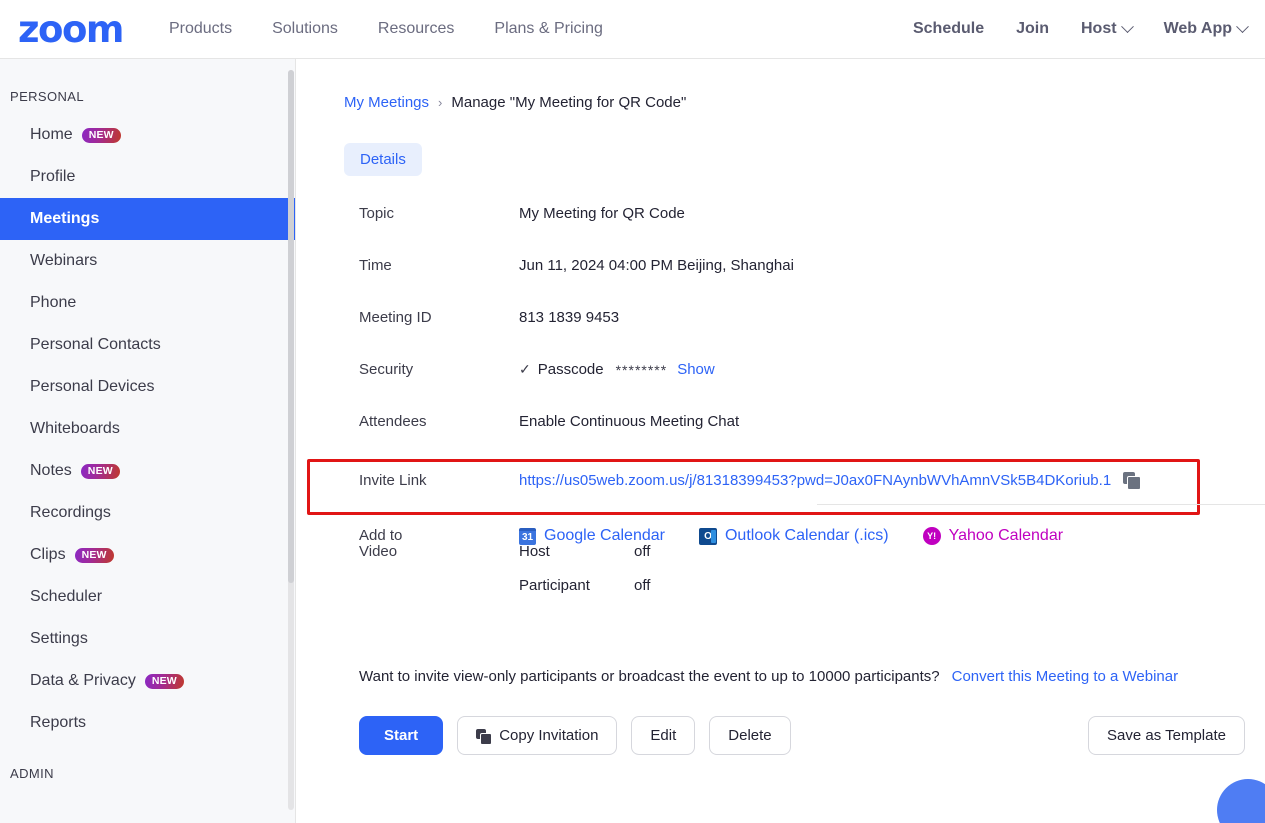 This screenshot has width=1265, height=823. Describe the element at coordinates (1041, 504) in the screenshot. I see `section-divider` at that location.